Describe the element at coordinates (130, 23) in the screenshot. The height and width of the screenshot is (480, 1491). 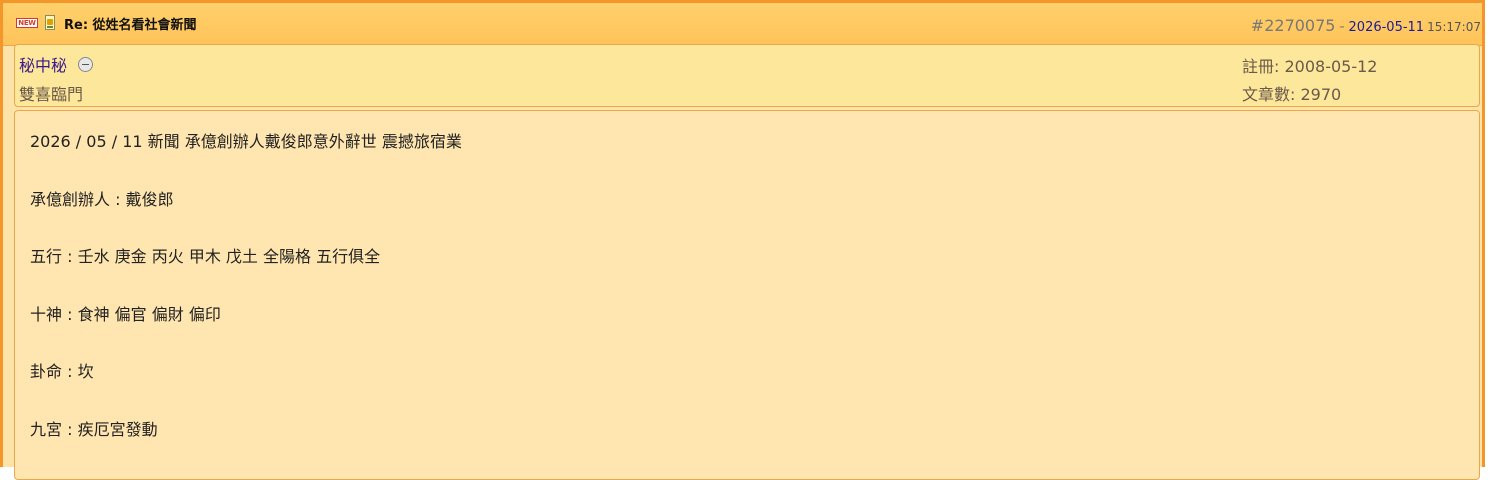
I see `post-title: Re: 從姓名看社會新聞` at that location.